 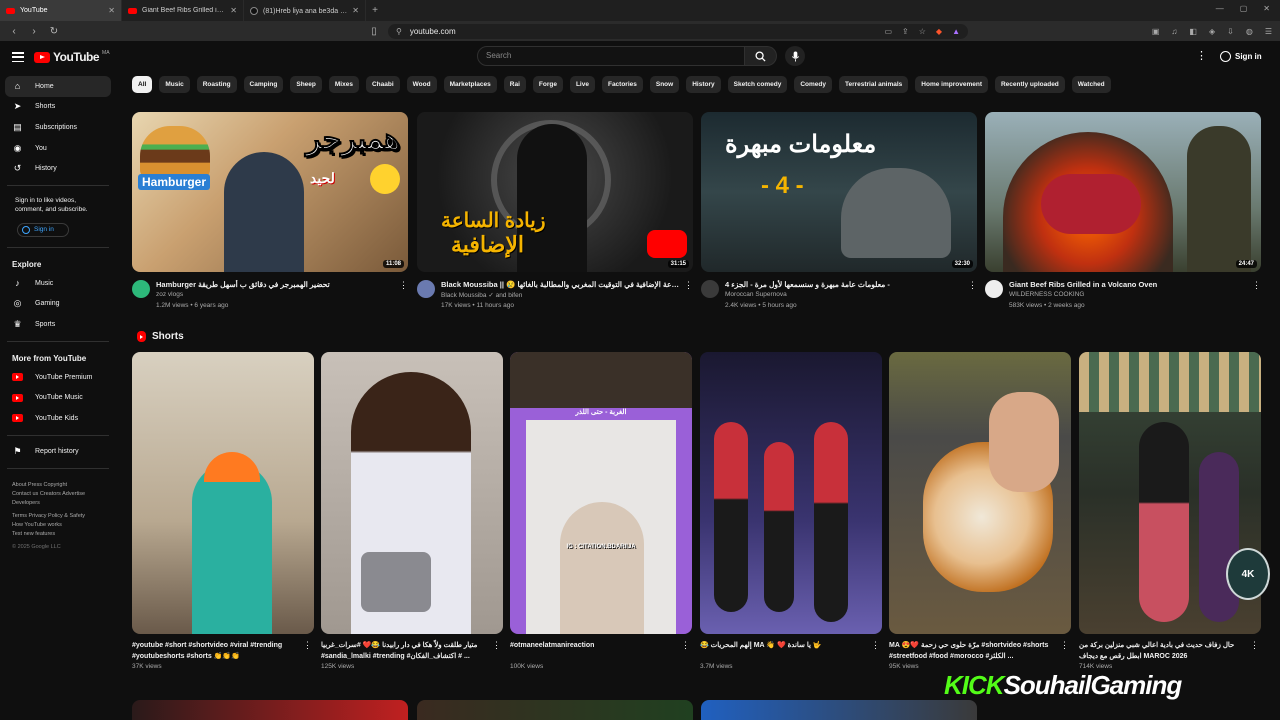 I want to click on settings-kebab-icon: ⋮, so click(x=1201, y=55).